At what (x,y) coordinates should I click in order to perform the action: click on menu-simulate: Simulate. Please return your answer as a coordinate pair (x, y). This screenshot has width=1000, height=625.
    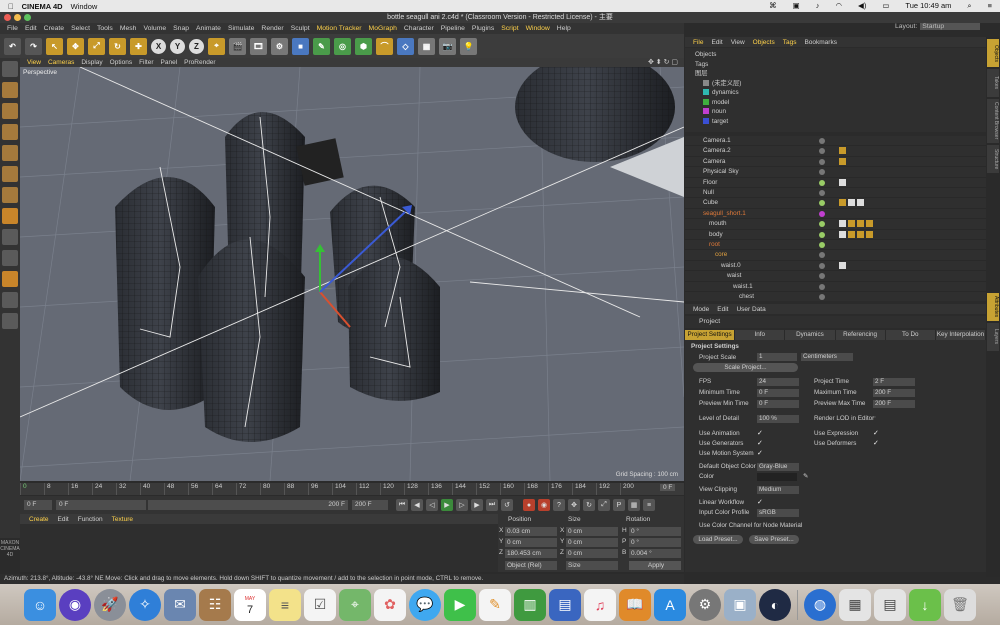
    Looking at the image, I should click on (241, 28).